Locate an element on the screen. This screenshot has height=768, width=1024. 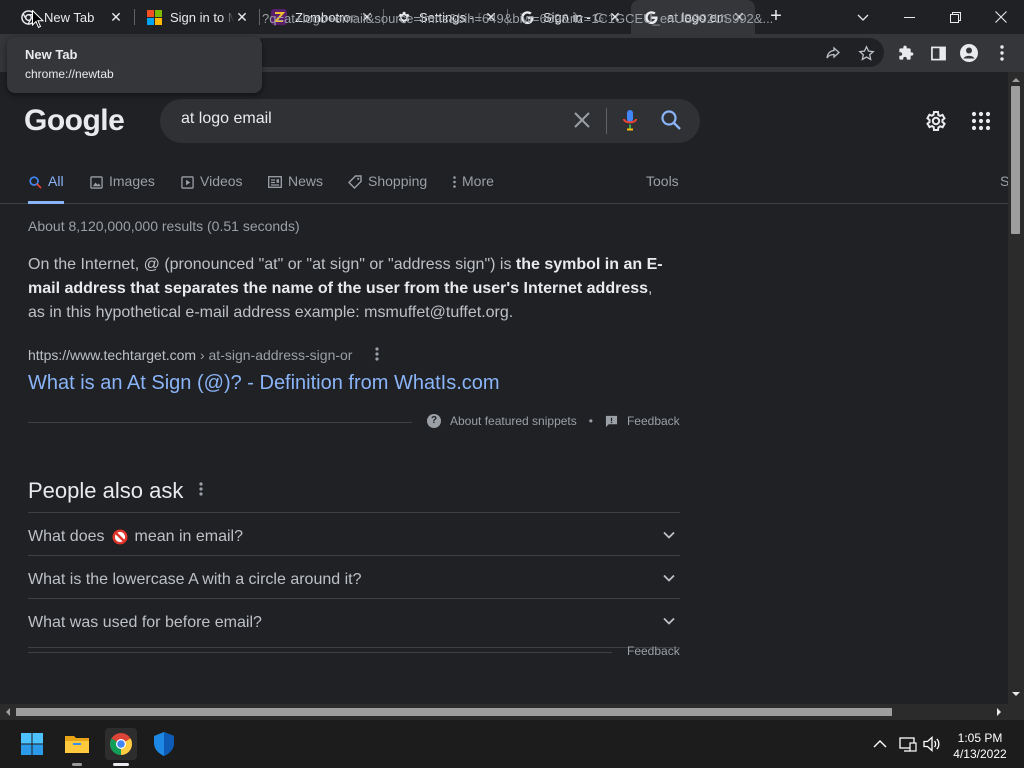
search-input: at logo email is located at coordinates (226, 119).